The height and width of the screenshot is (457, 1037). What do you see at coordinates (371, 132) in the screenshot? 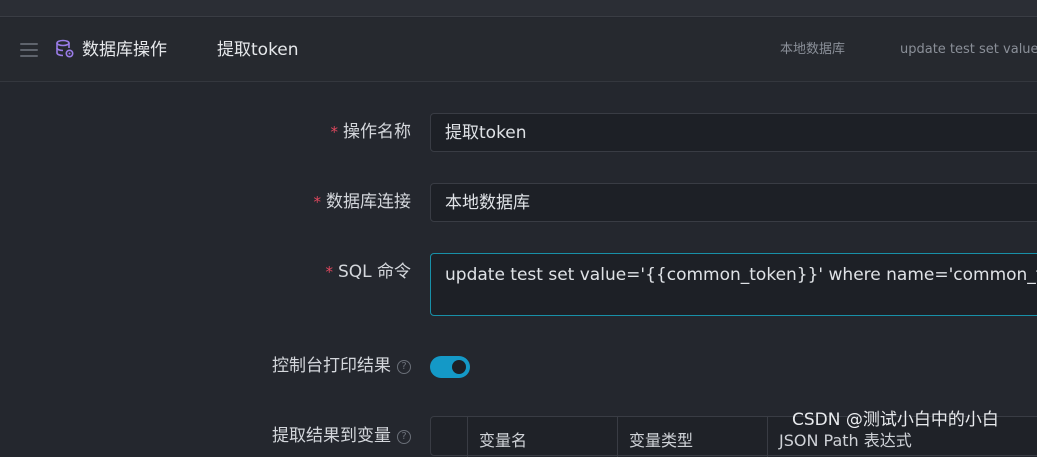
I see `operation-name-label: * 操作名称` at bounding box center [371, 132].